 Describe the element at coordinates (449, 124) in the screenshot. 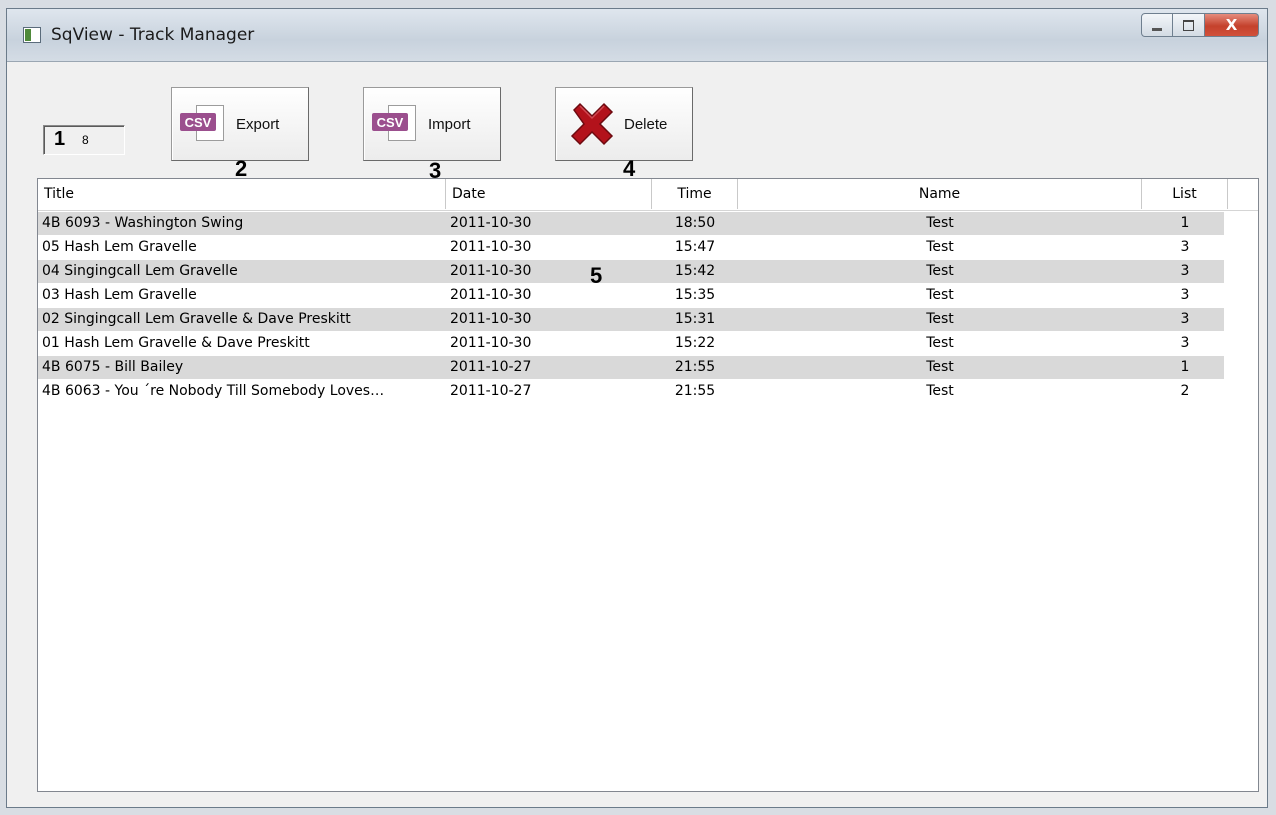

I see `import-label: Import` at that location.